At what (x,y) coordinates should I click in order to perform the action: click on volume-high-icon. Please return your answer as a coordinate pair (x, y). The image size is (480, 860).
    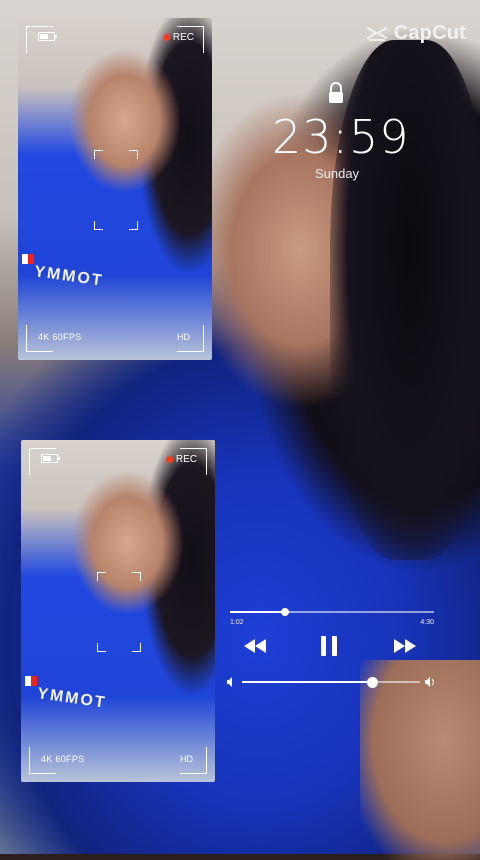
    Looking at the image, I should click on (429, 682).